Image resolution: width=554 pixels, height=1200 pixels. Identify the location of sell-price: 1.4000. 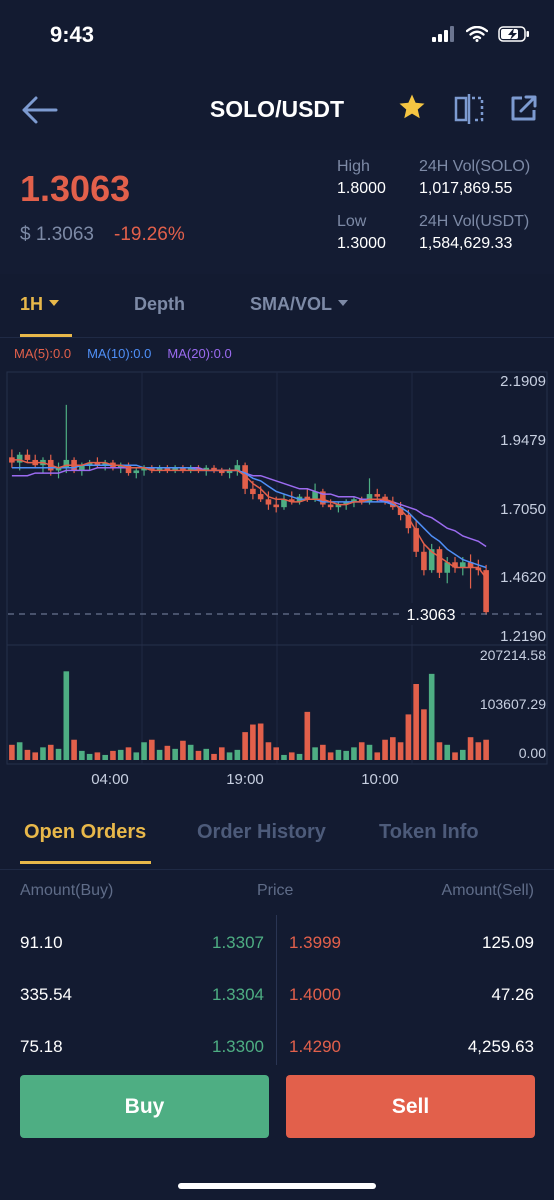
(315, 994).